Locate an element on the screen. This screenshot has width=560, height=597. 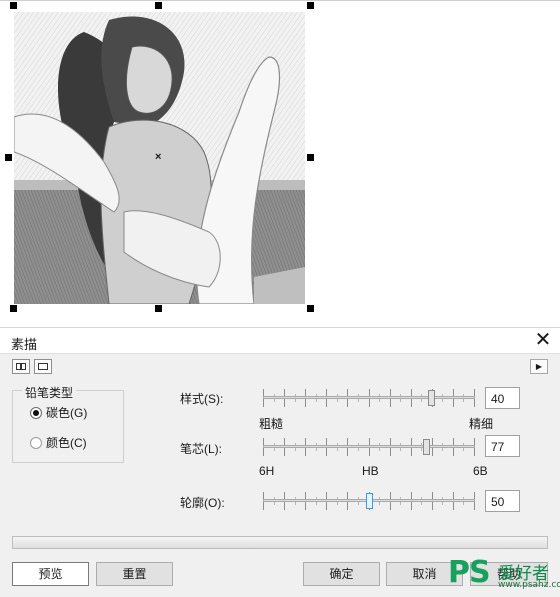
core-mid-label: HB is located at coordinates (370, 471).